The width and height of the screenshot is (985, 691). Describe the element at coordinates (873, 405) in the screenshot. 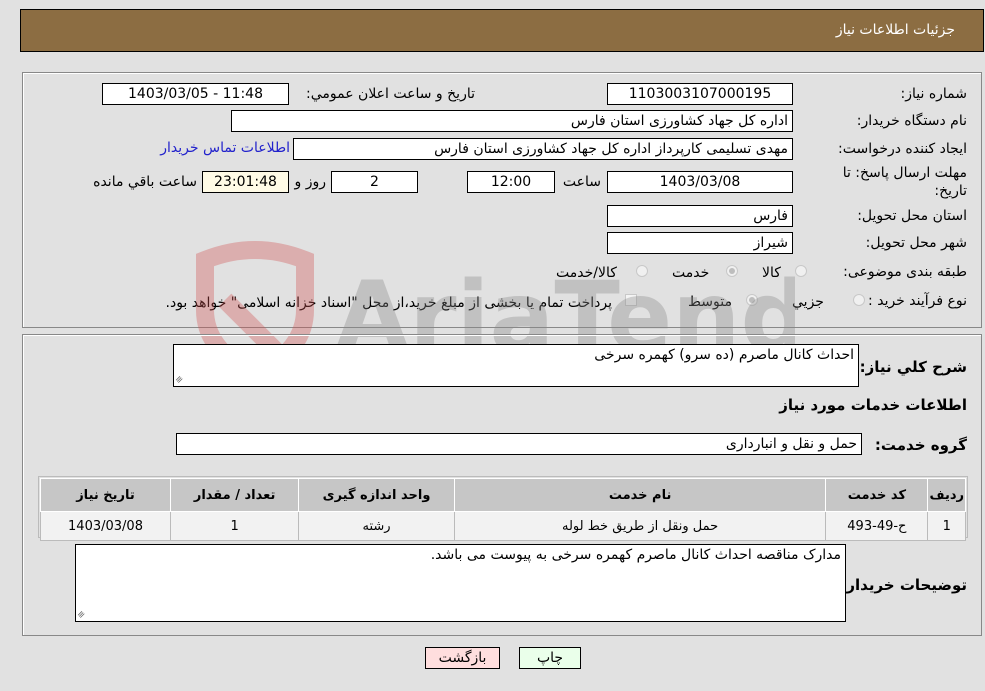

I see `services-heading: اطلاعات خدمات مورد نیاز` at that location.